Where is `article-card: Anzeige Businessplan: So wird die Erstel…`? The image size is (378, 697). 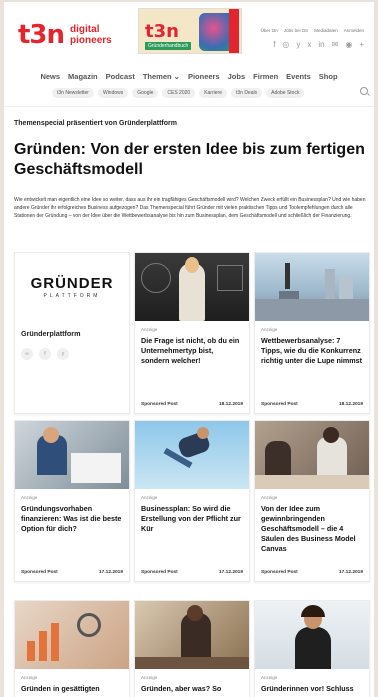
article-card: Anzeige Businessplan: So wird die Erstel… is located at coordinates (192, 501).